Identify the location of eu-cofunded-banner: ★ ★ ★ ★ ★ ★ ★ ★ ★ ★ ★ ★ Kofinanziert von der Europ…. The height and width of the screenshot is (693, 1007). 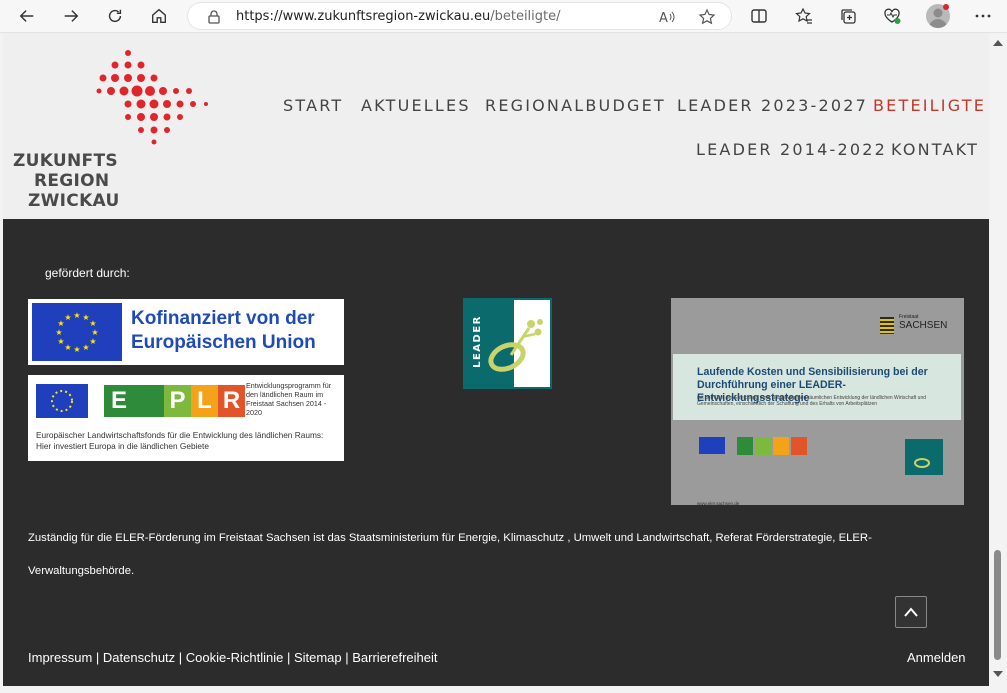
(186, 332).